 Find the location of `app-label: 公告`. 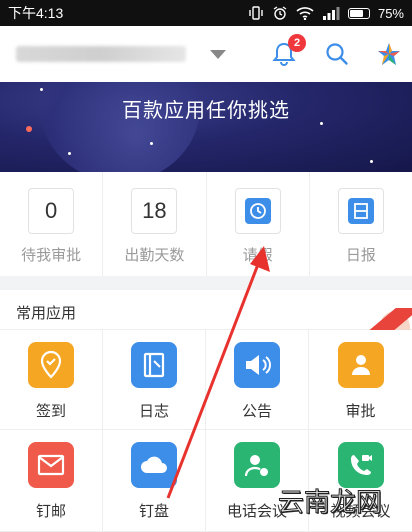

app-label: 公告 is located at coordinates (256, 411).